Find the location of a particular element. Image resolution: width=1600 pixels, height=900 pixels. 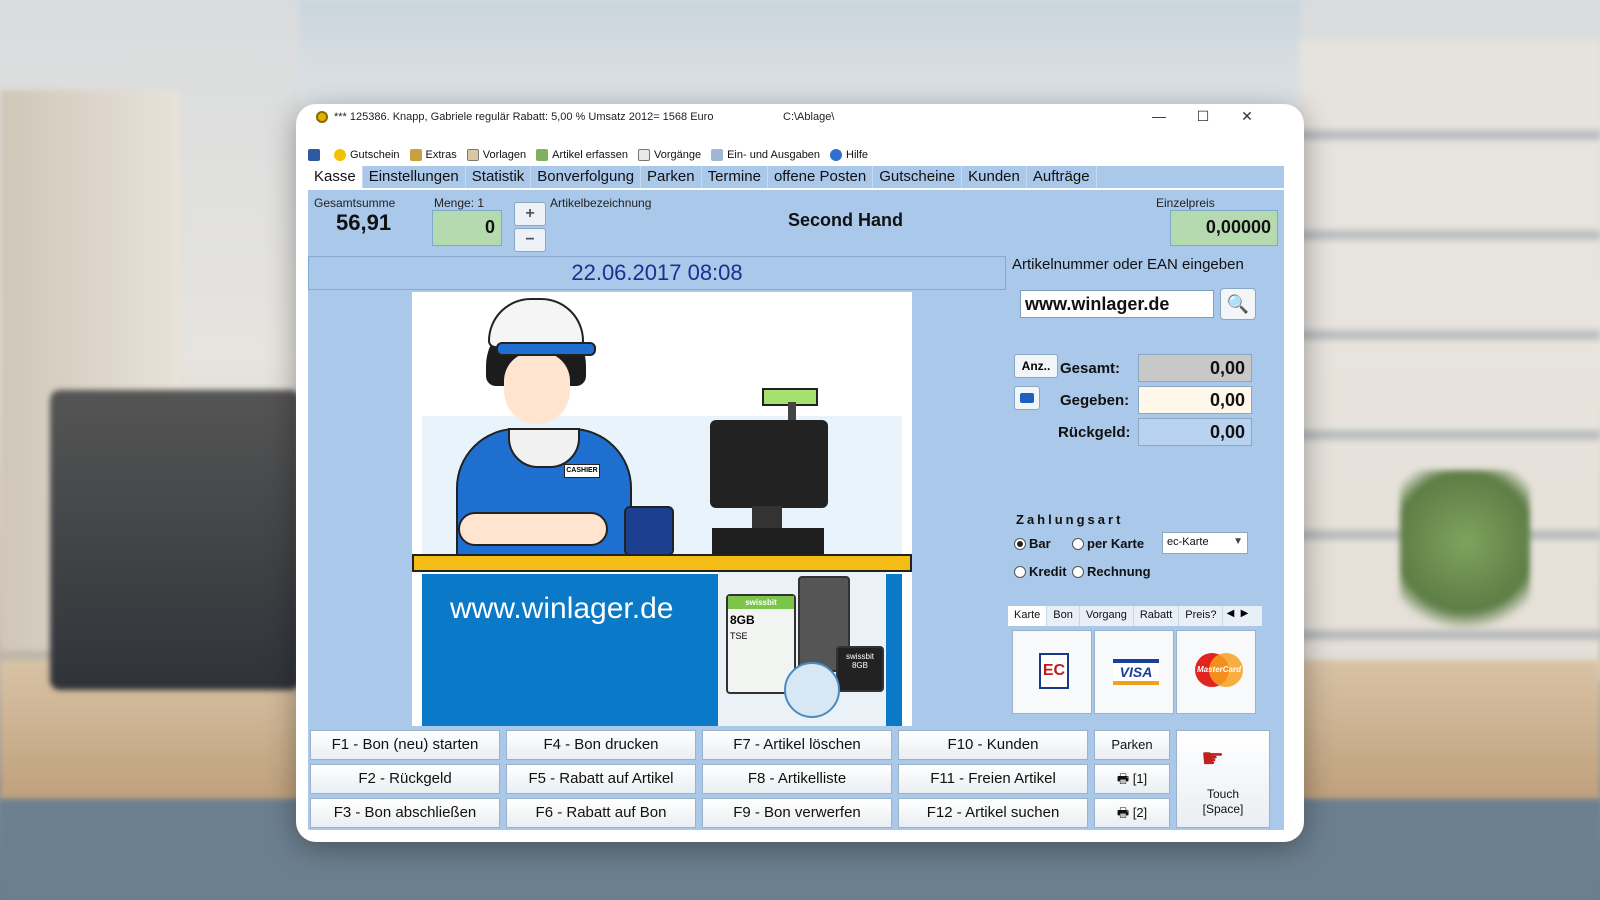

pay-ec-button: EC is located at coordinates (1052, 672).